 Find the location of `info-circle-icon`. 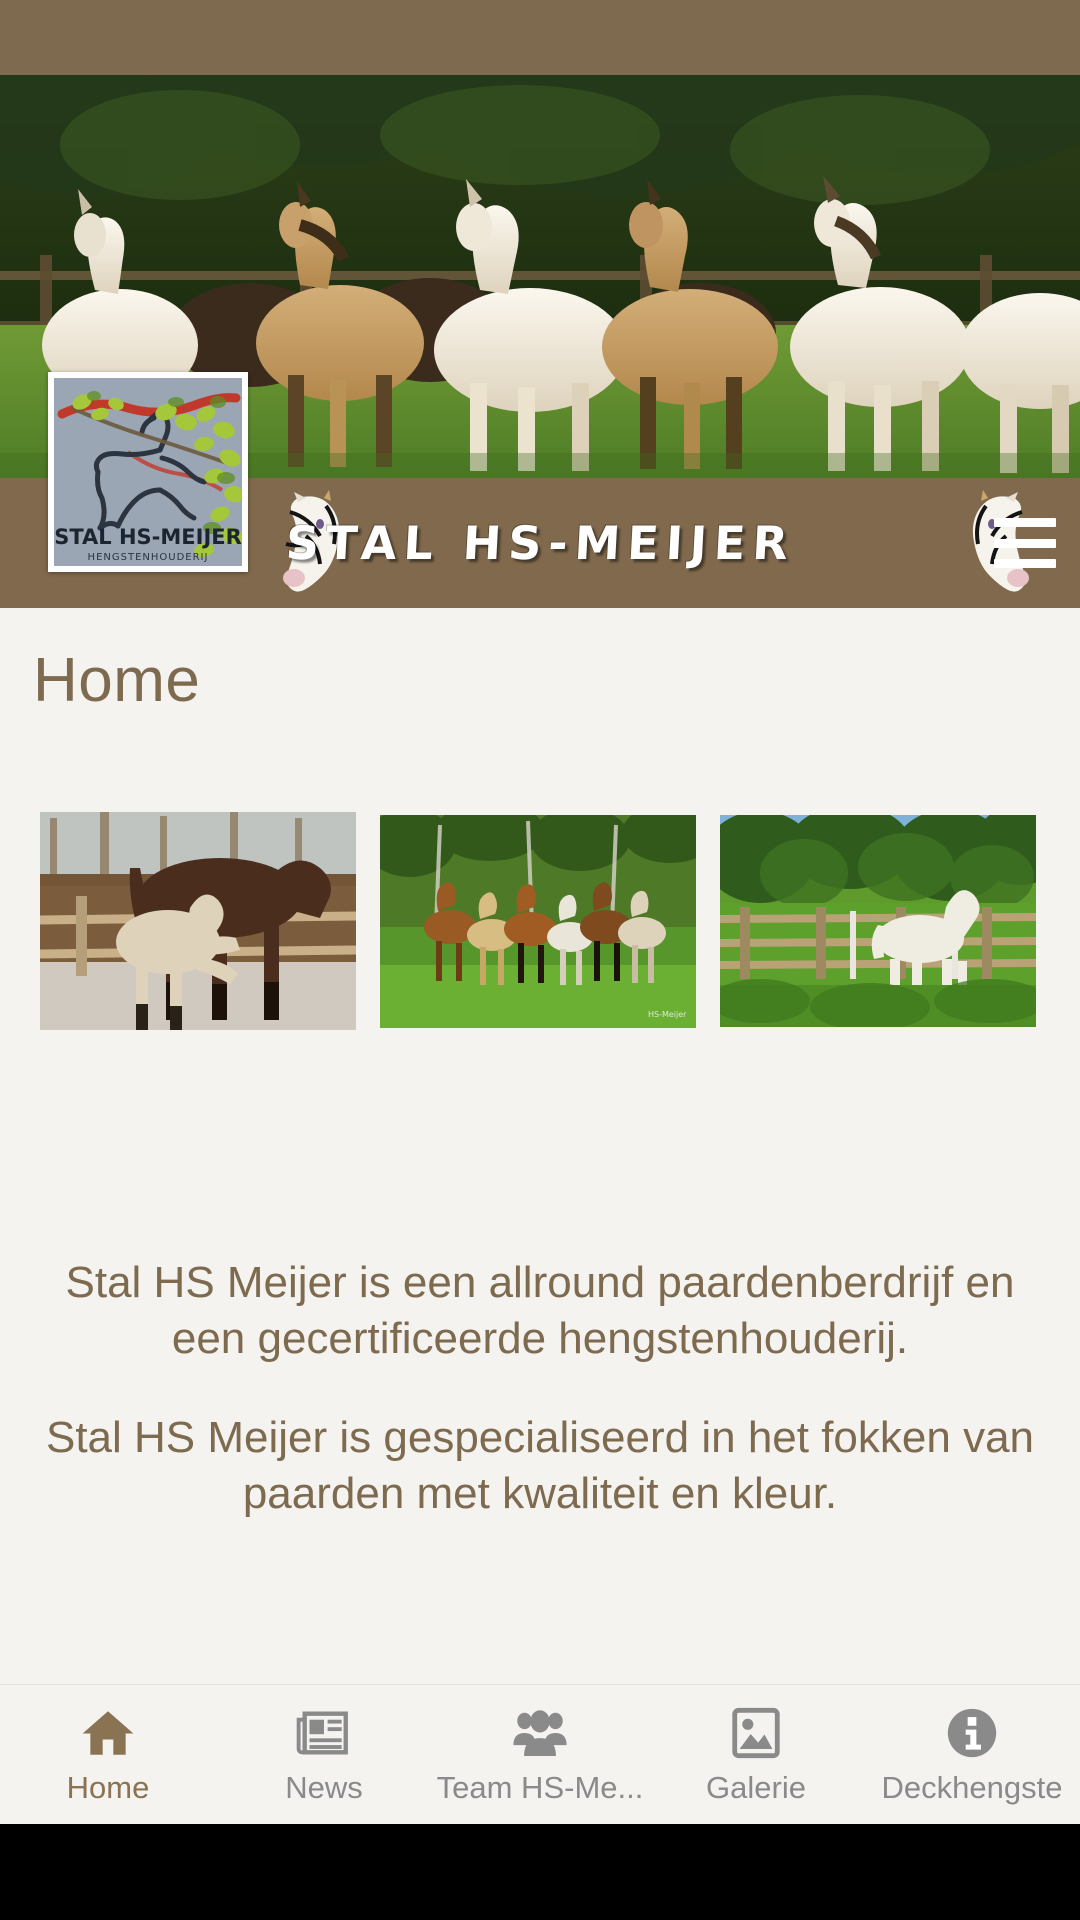

info-circle-icon is located at coordinates (972, 1732).